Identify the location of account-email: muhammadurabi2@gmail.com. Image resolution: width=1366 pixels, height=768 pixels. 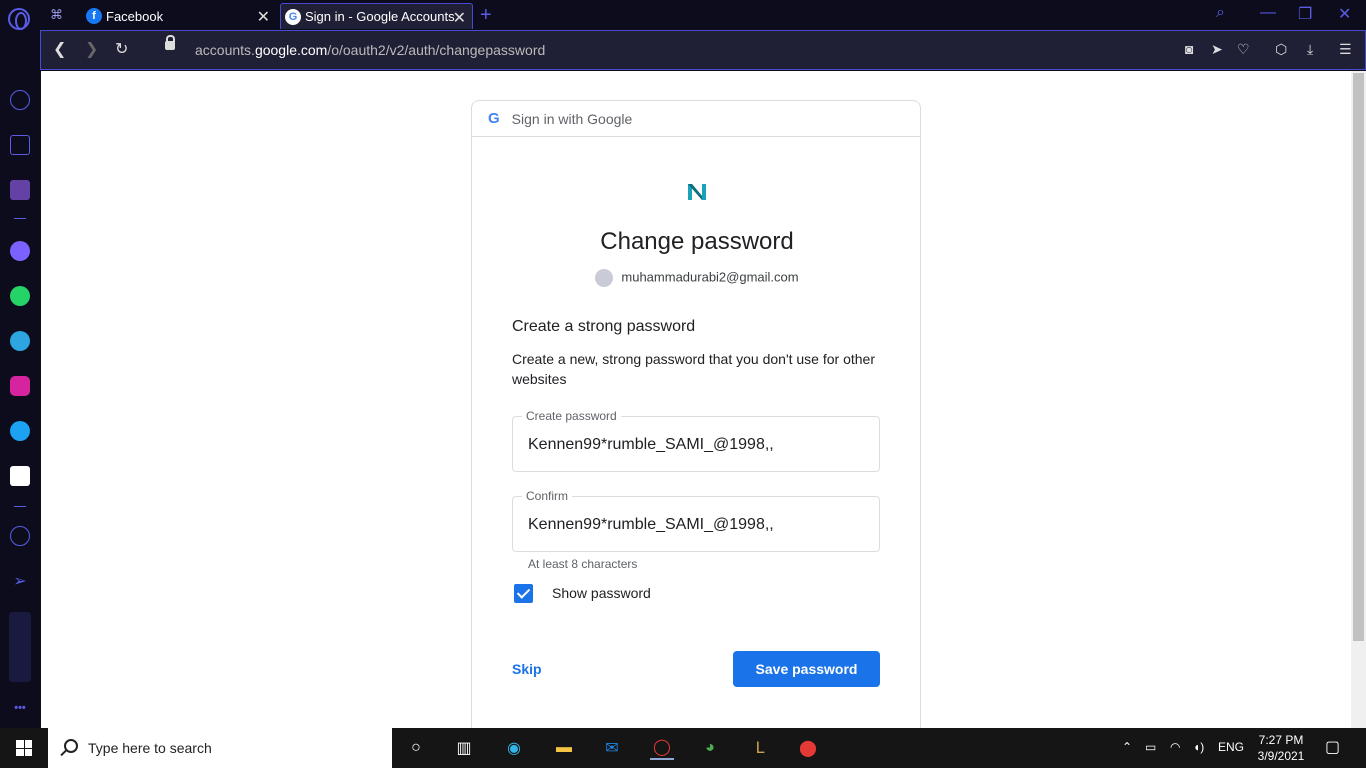
(710, 277).